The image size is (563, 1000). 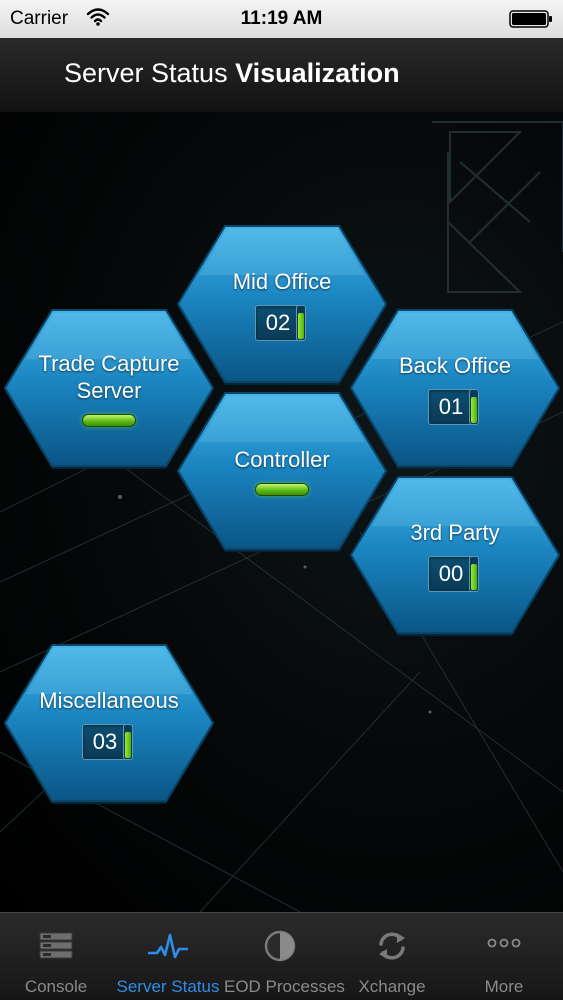 What do you see at coordinates (56, 986) in the screenshot?
I see `tab-console-label: Console` at bounding box center [56, 986].